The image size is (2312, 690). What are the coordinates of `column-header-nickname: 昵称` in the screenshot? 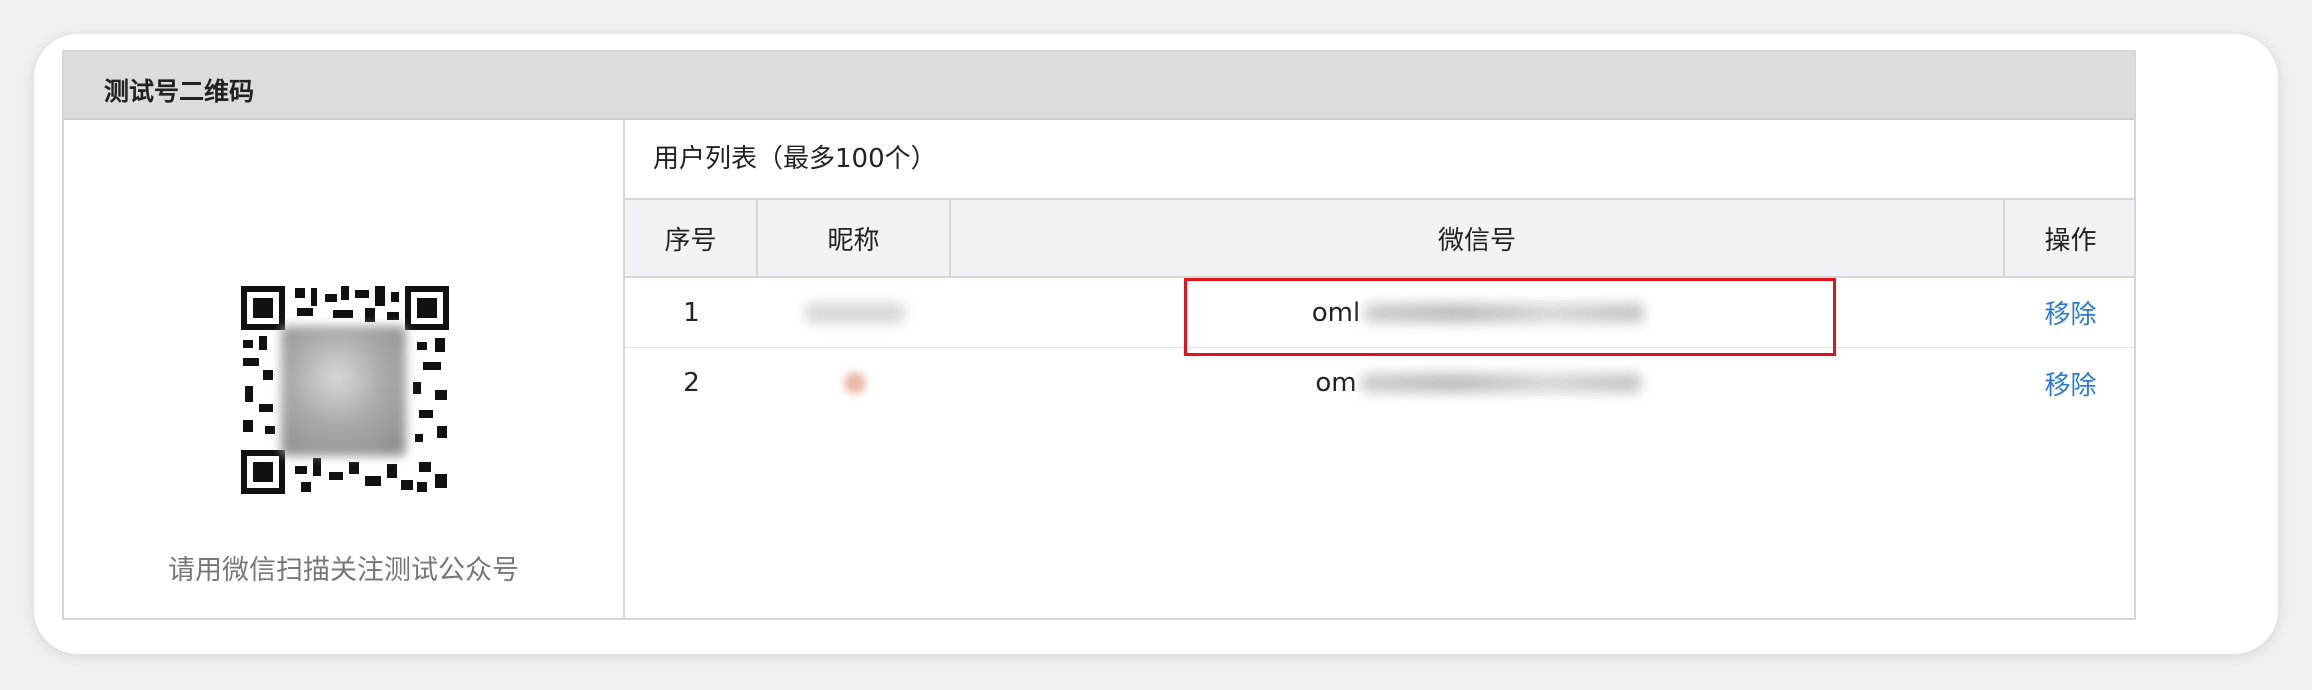 It's located at (854, 238).